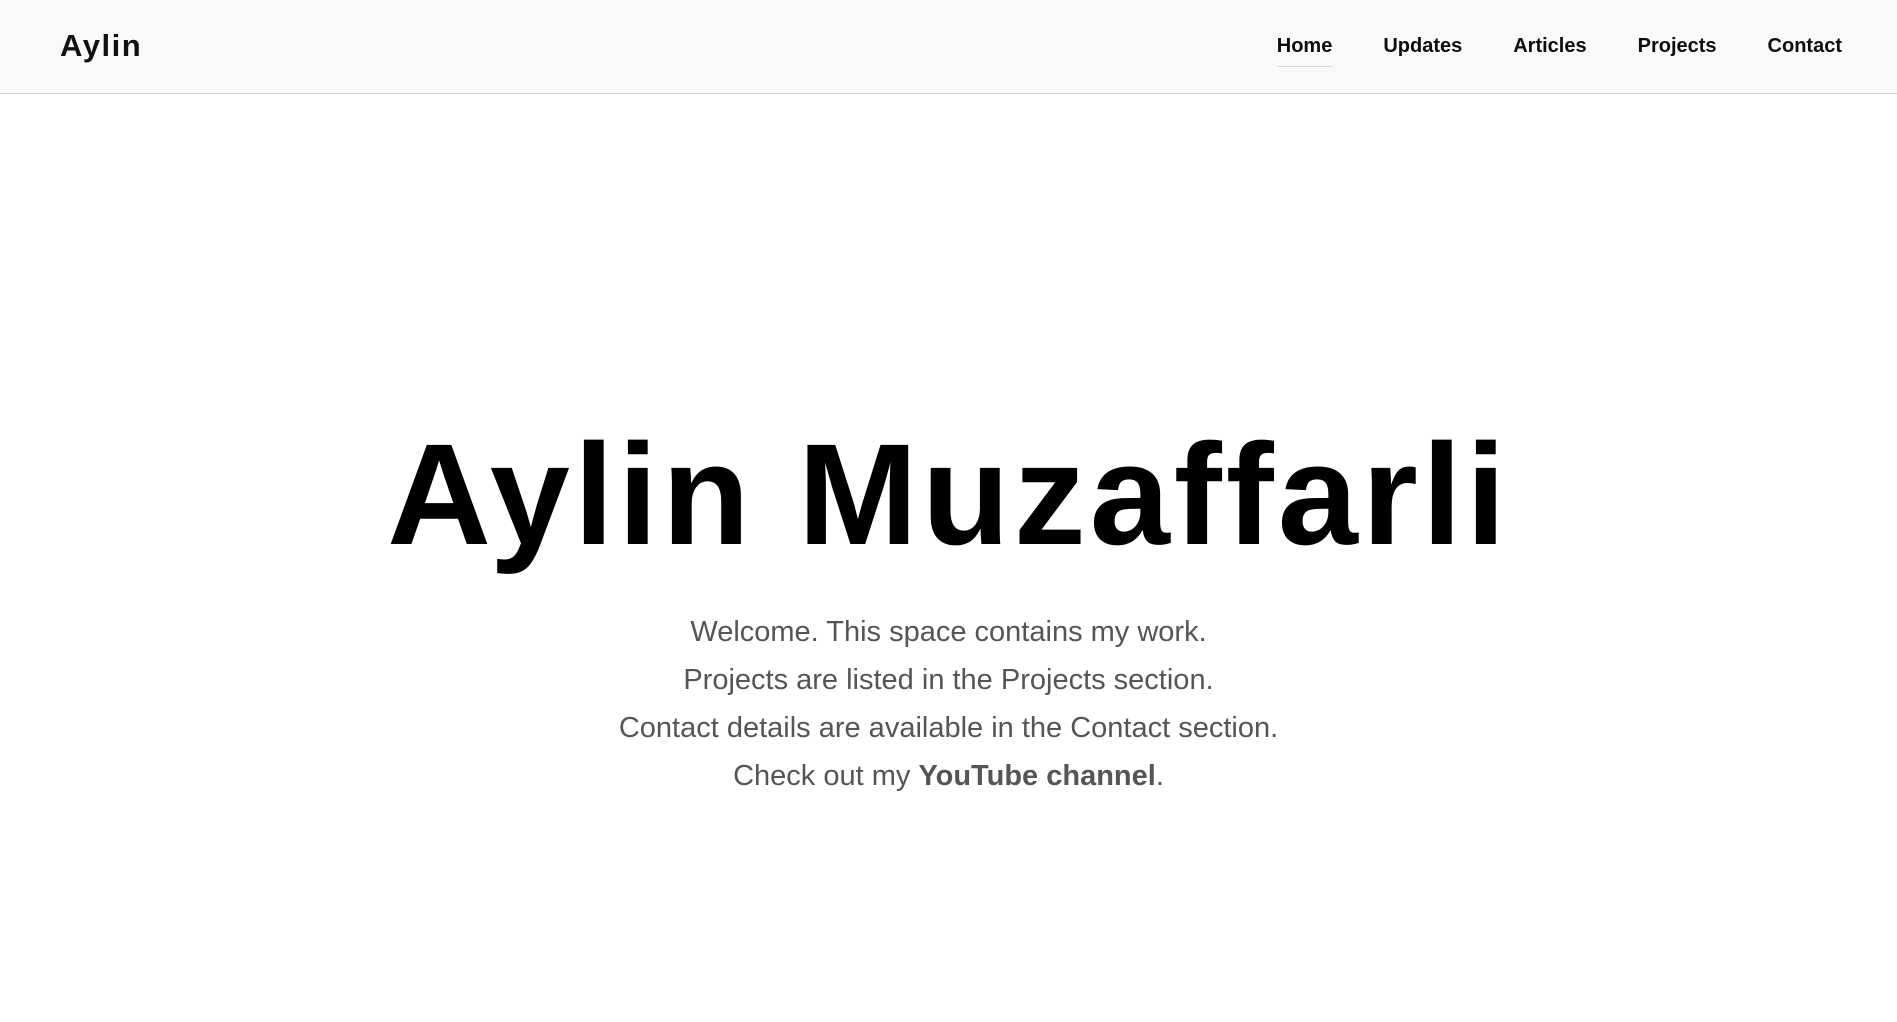 The image size is (1897, 1022). I want to click on intro-line-youtube: Check out my YouTube channel., so click(948, 776).